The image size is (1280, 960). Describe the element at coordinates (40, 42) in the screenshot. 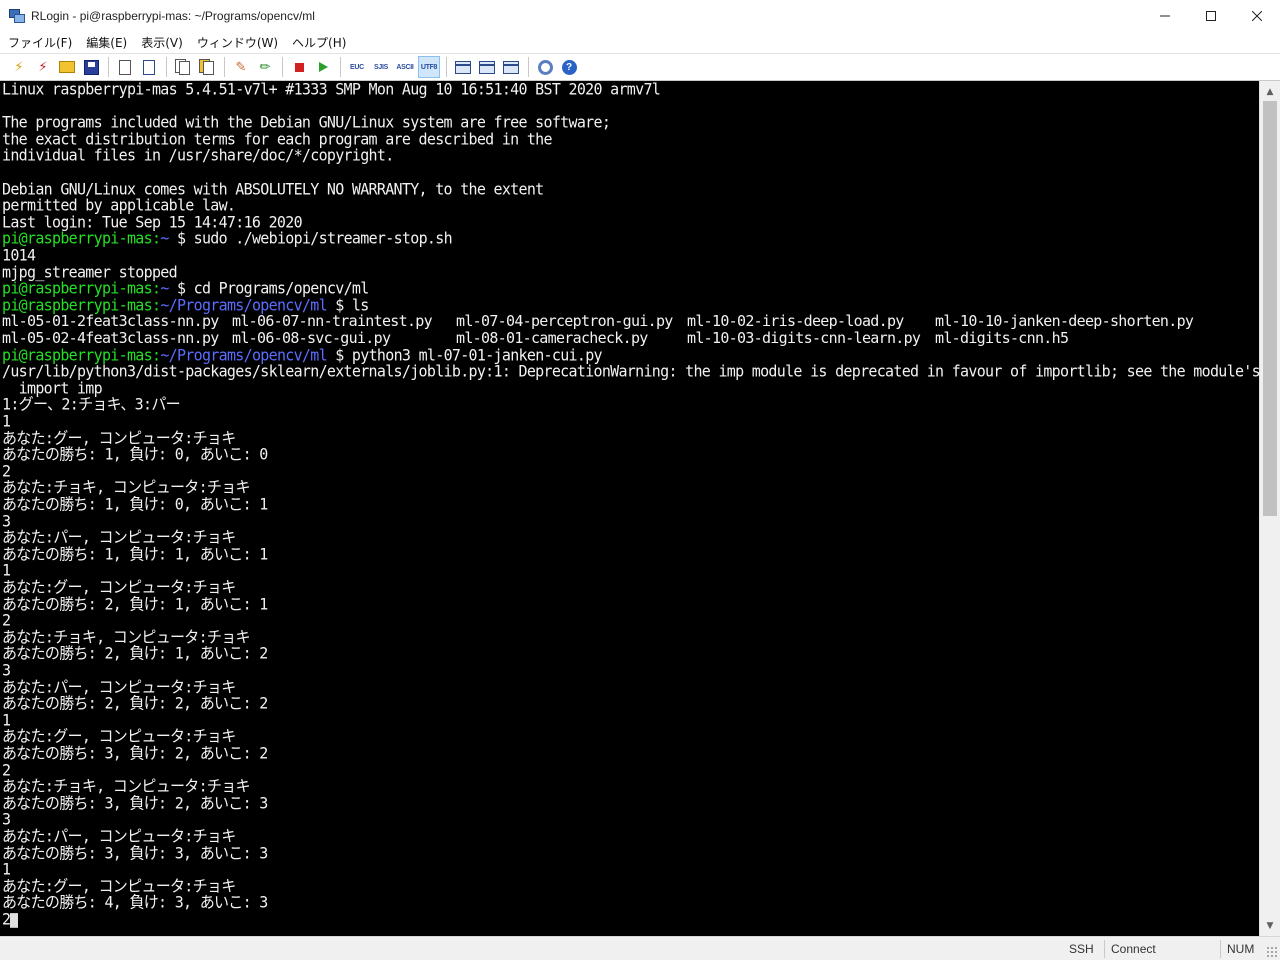

I see `menu-file: ファイル(F)` at that location.